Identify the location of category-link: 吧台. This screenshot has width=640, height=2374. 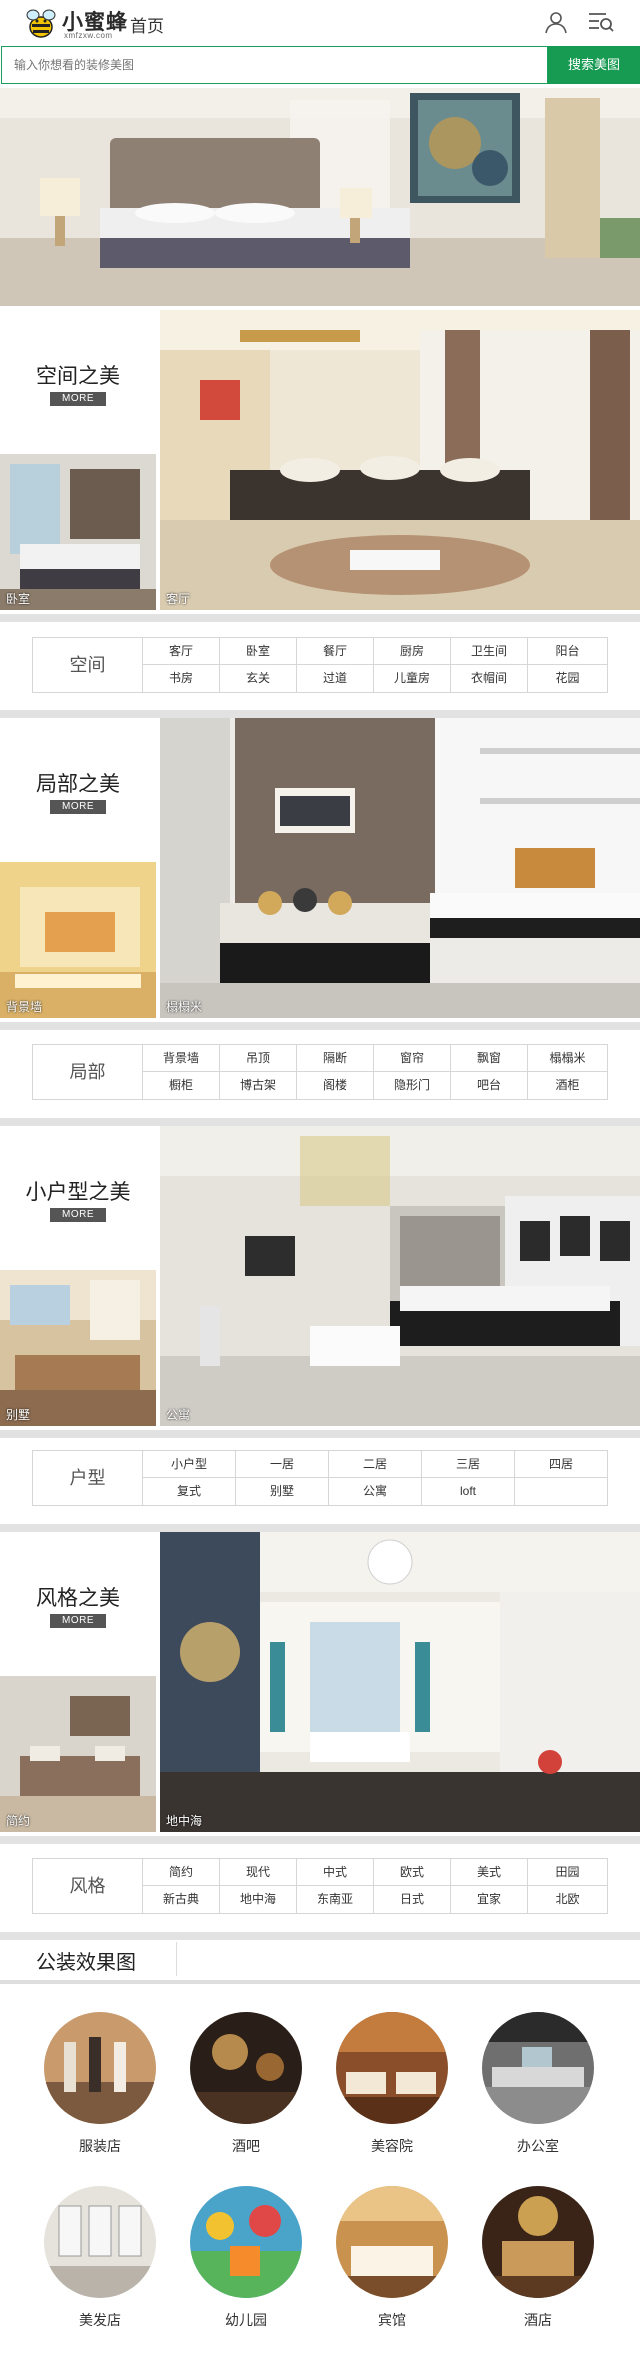
(489, 1085).